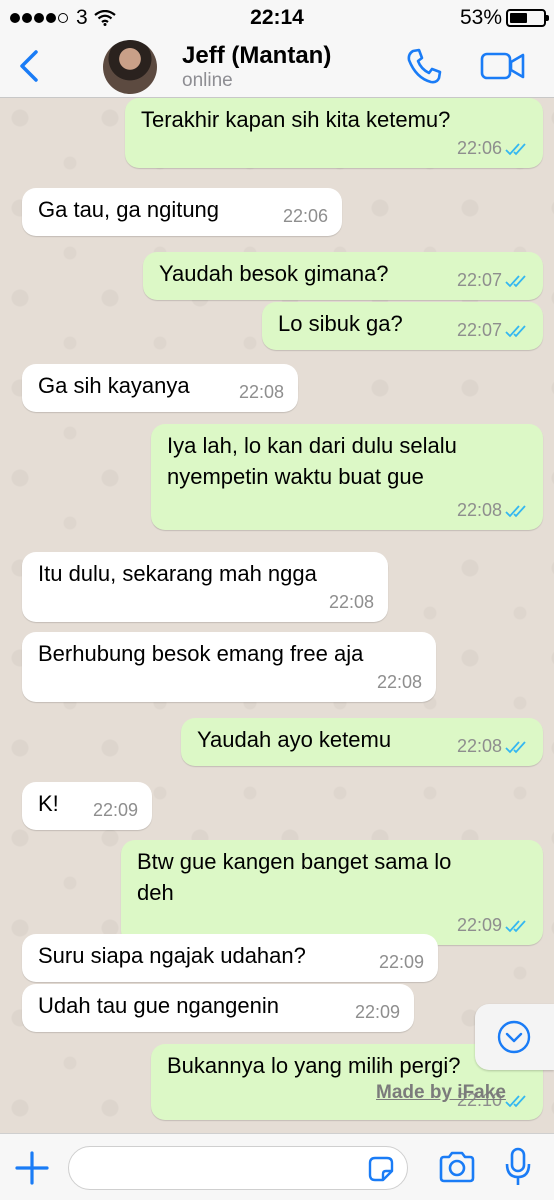  What do you see at coordinates (205, 587) in the screenshot?
I see `incoming-message: Itu dulu, sekarang mah ngga 22:08` at bounding box center [205, 587].